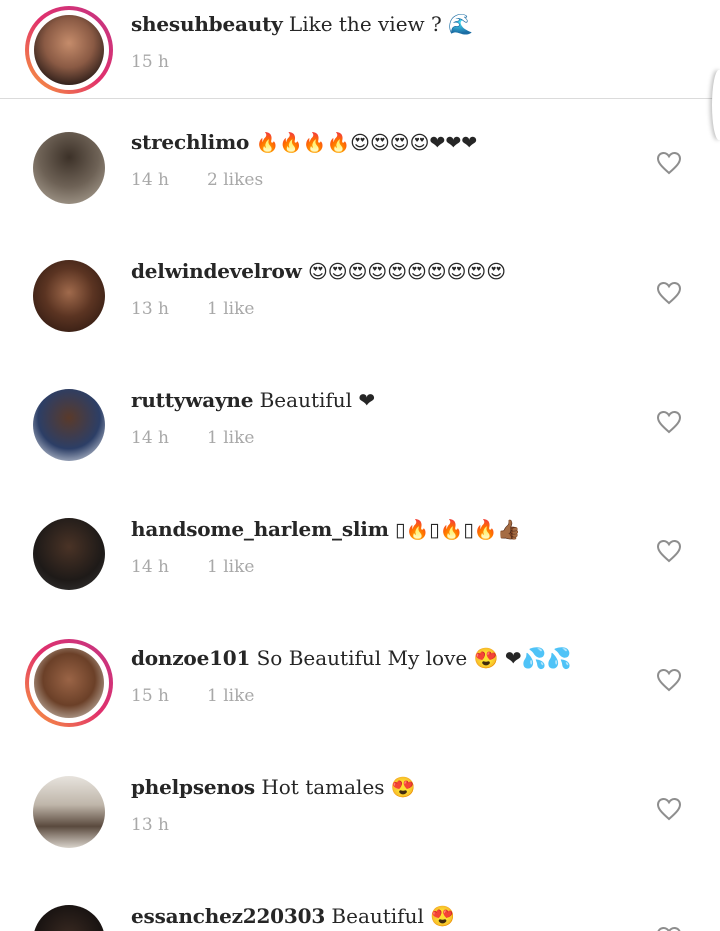 The image size is (720, 931). Describe the element at coordinates (380, 24) in the screenshot. I see `caption-text: Like the view ? 🌊` at that location.